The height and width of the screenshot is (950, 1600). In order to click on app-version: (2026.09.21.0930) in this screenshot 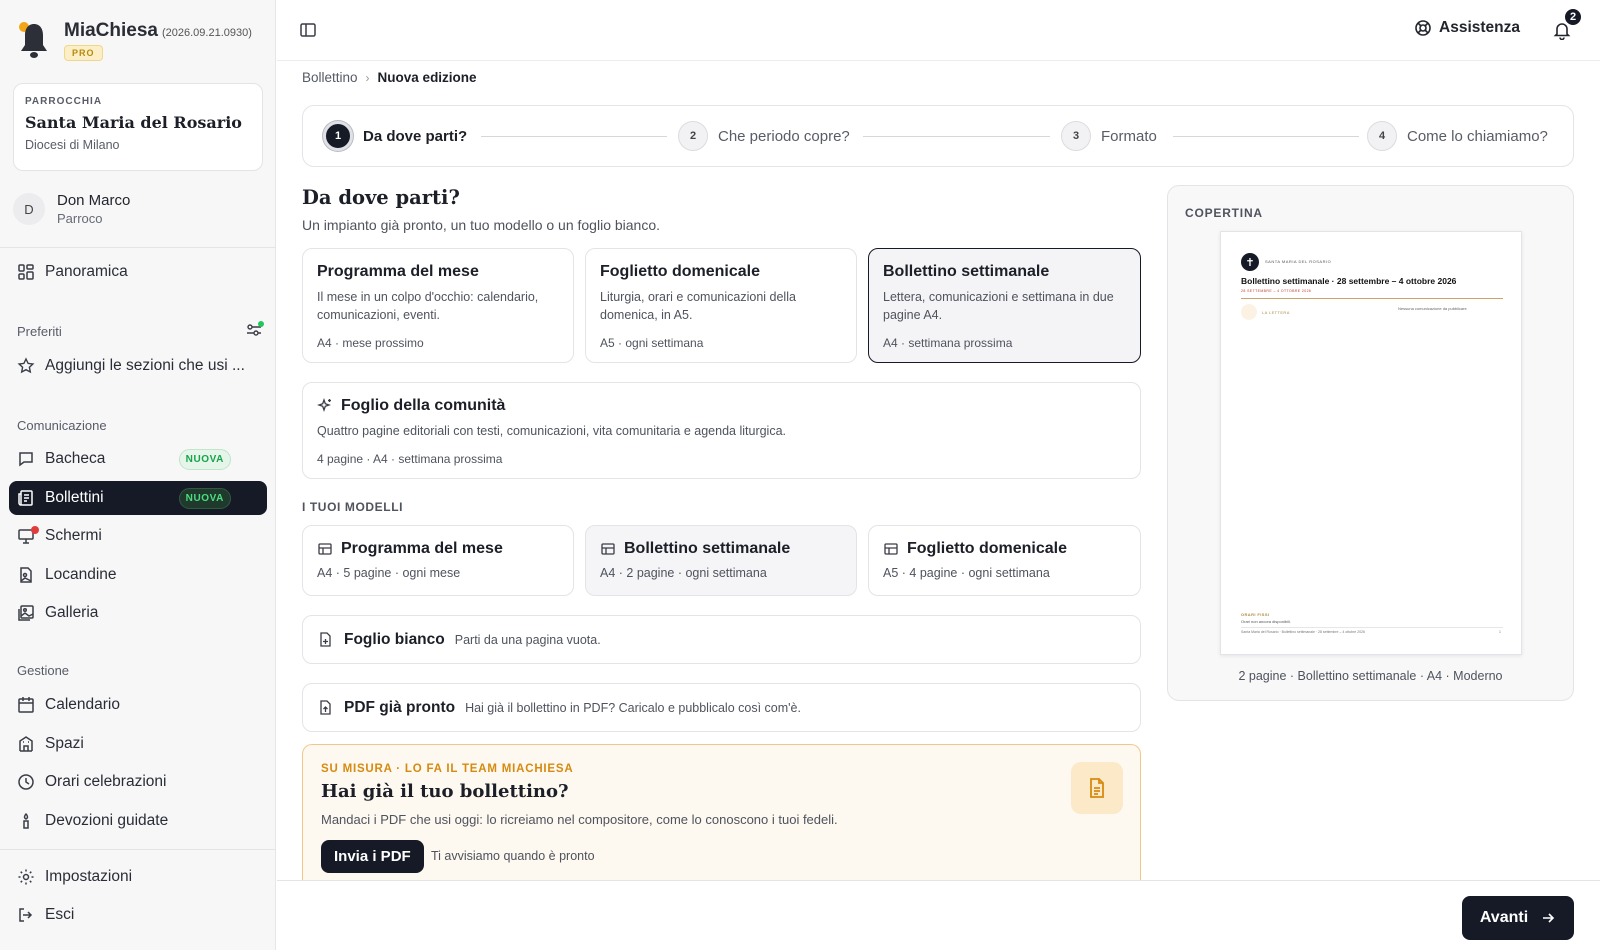, I will do `click(206, 33)`.